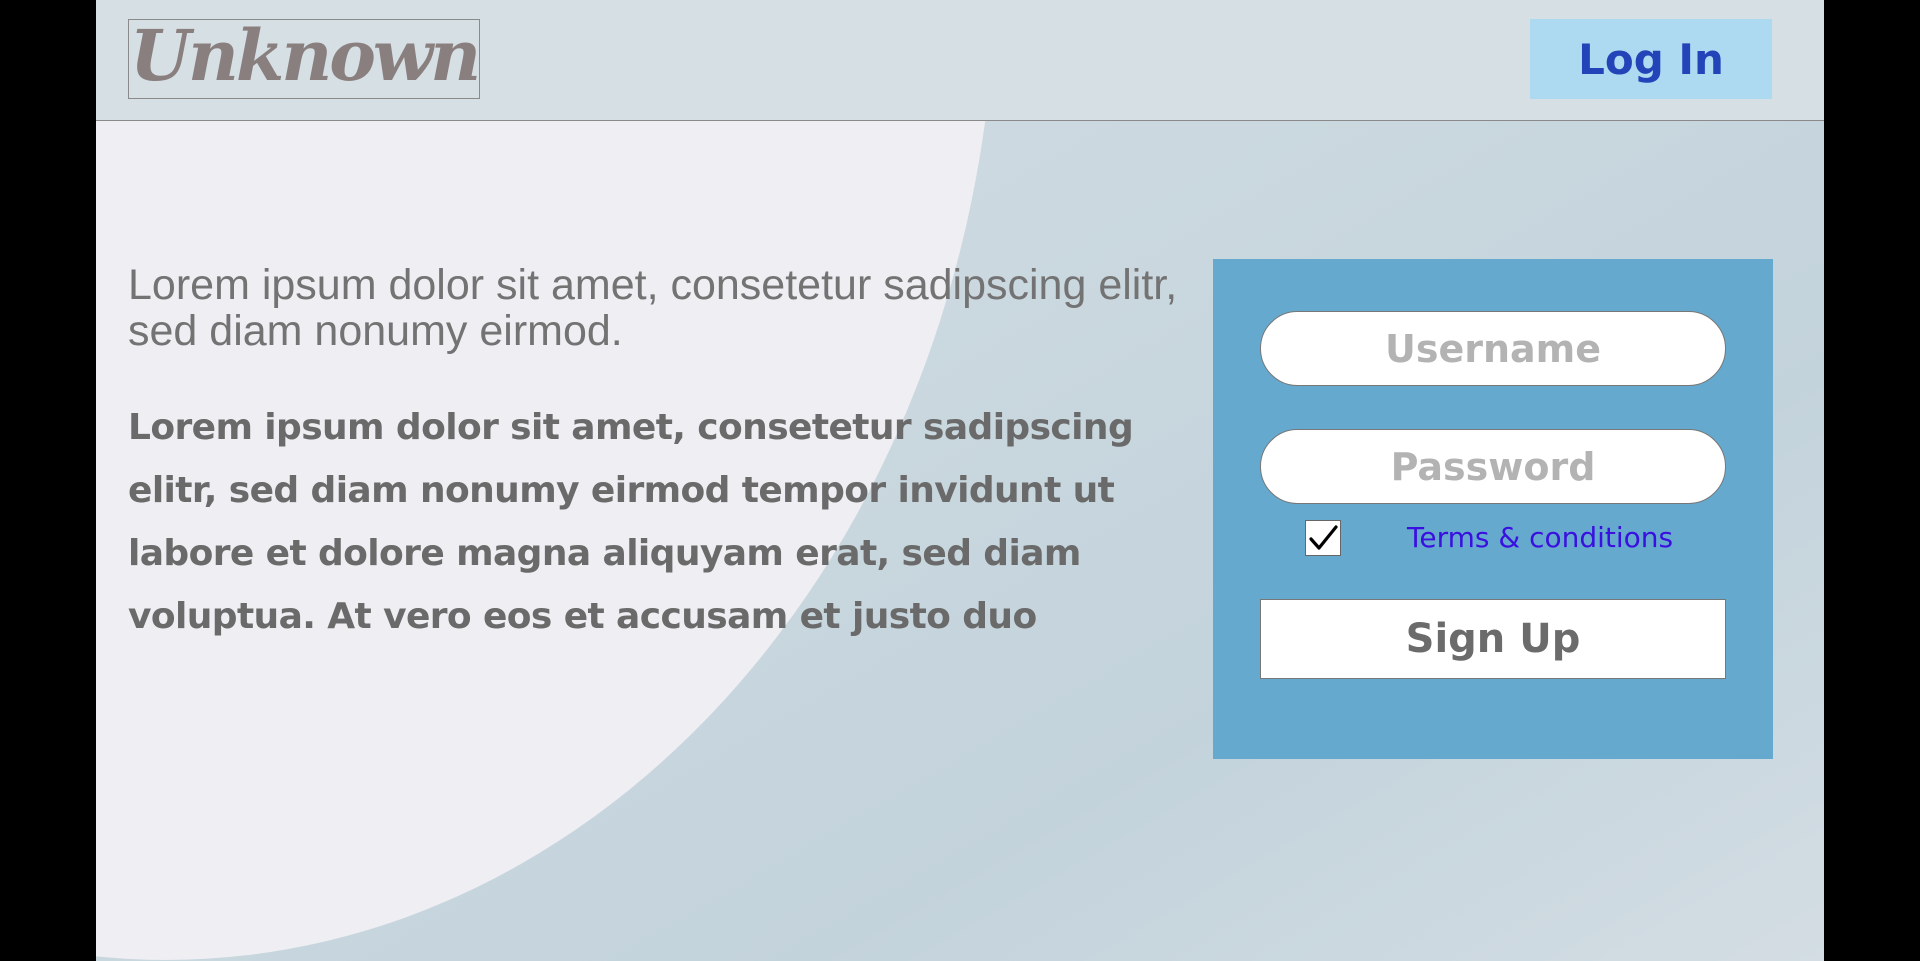  I want to click on logo: Unknown, so click(304, 59).